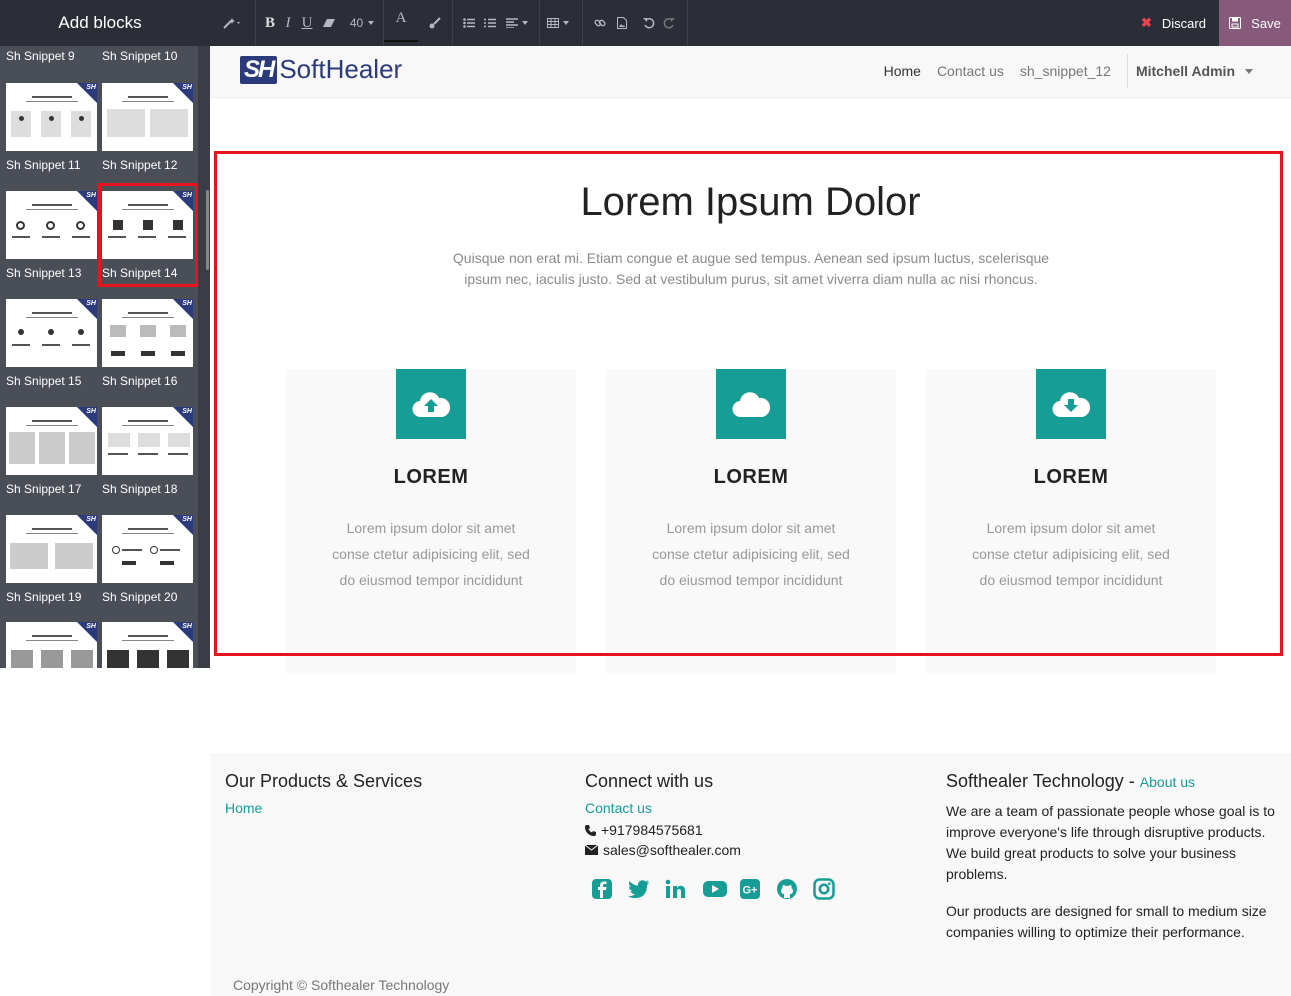 The width and height of the screenshot is (1291, 996). I want to click on copyright: Copyright © Softhealer Technology, so click(341, 985).